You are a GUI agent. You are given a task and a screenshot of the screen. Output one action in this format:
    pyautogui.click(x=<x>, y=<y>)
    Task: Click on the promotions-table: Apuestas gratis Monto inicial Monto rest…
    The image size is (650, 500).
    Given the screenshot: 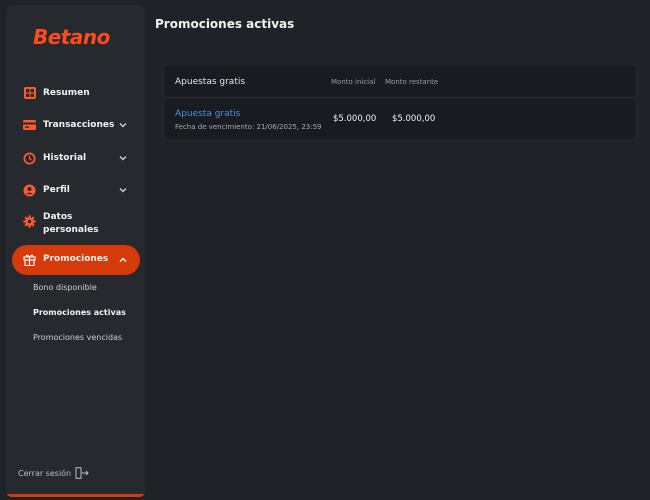 What is the action you would take?
    pyautogui.click(x=400, y=102)
    